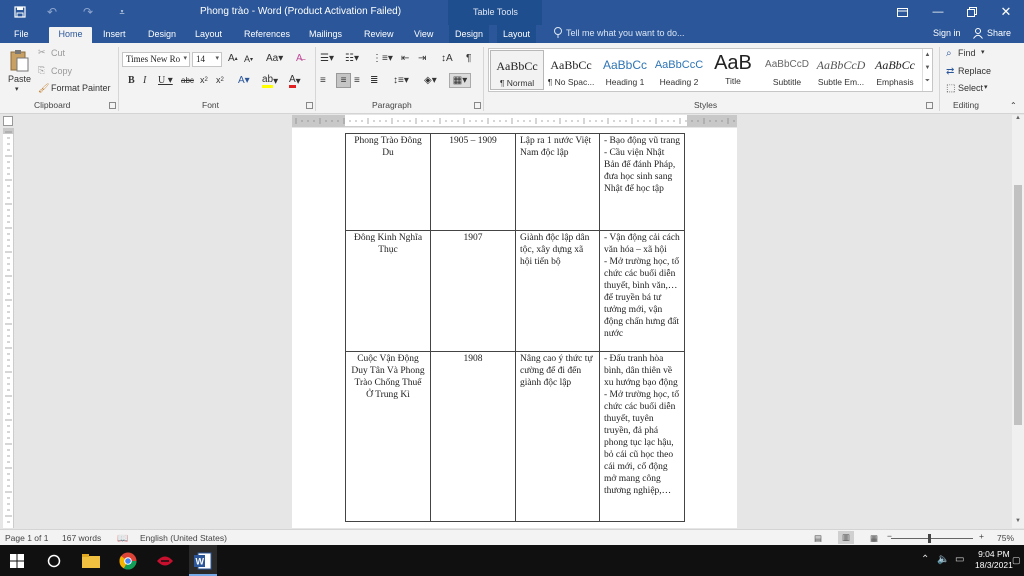 This screenshot has width=1024, height=576. Describe the element at coordinates (41, 70) in the screenshot. I see `copy-icon: ⎘` at that location.